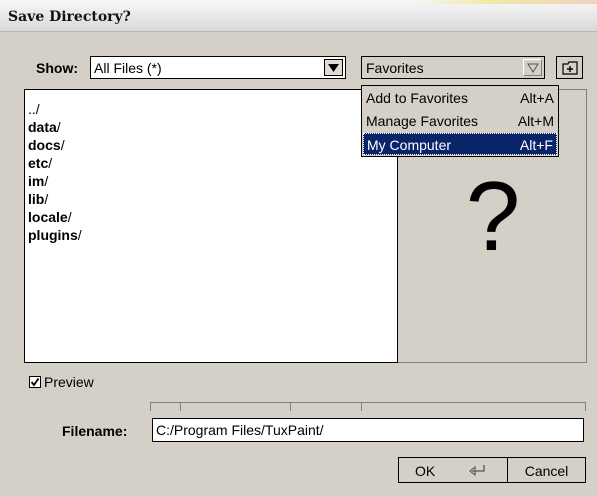  I want to click on preview-placeholder: ?, so click(493, 216).